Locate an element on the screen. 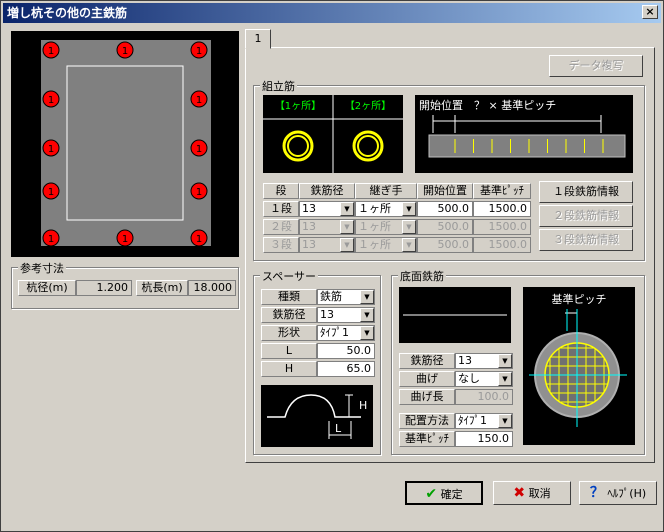 The width and height of the screenshot is (664, 532). table-header: 継ぎ手 is located at coordinates (386, 191).